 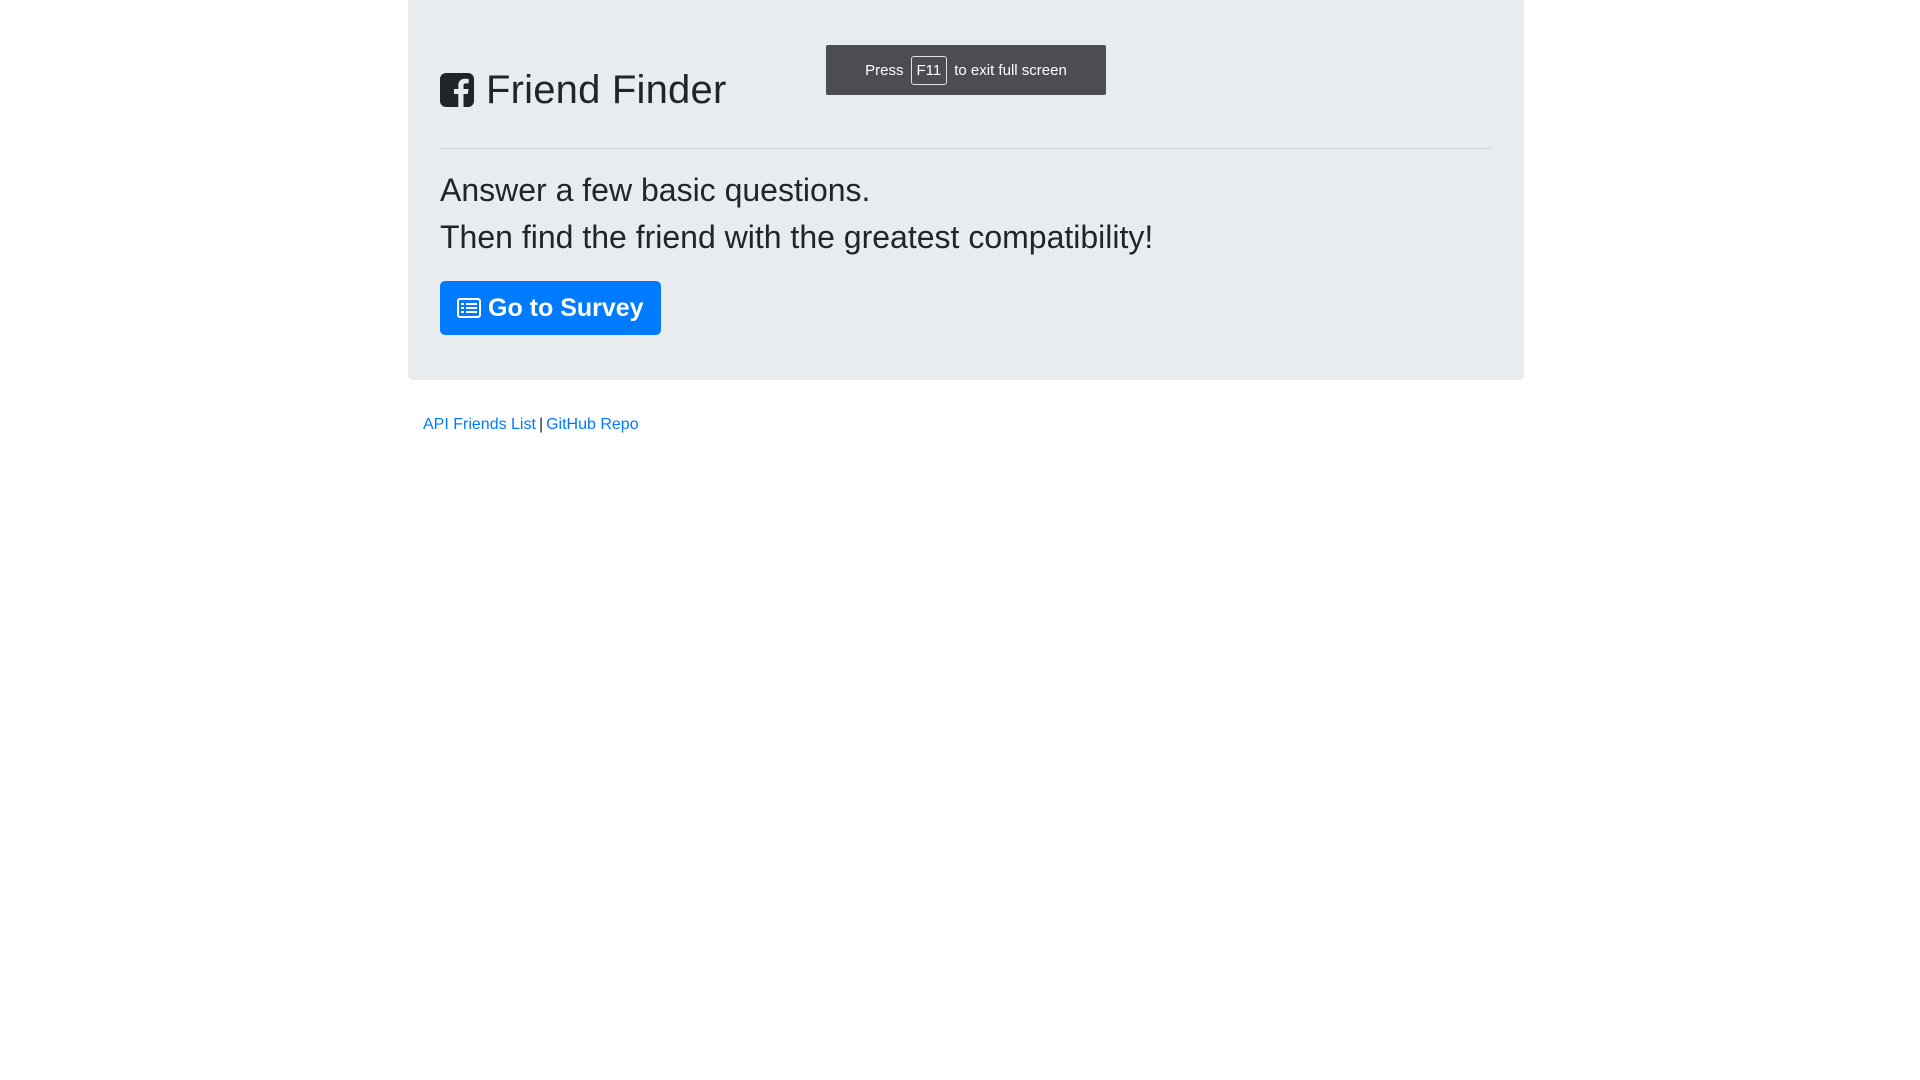 I want to click on facebook-square-icon, so click(x=457, y=90).